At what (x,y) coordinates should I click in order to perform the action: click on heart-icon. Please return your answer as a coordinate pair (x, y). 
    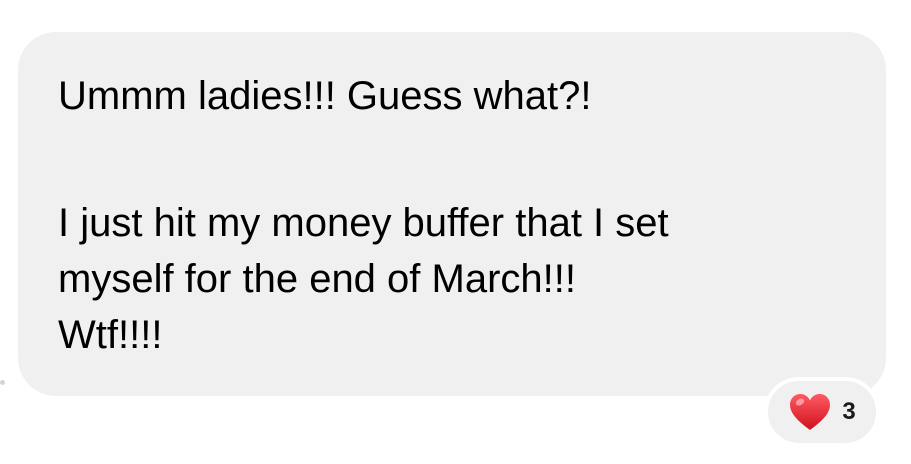
    Looking at the image, I should click on (810, 412).